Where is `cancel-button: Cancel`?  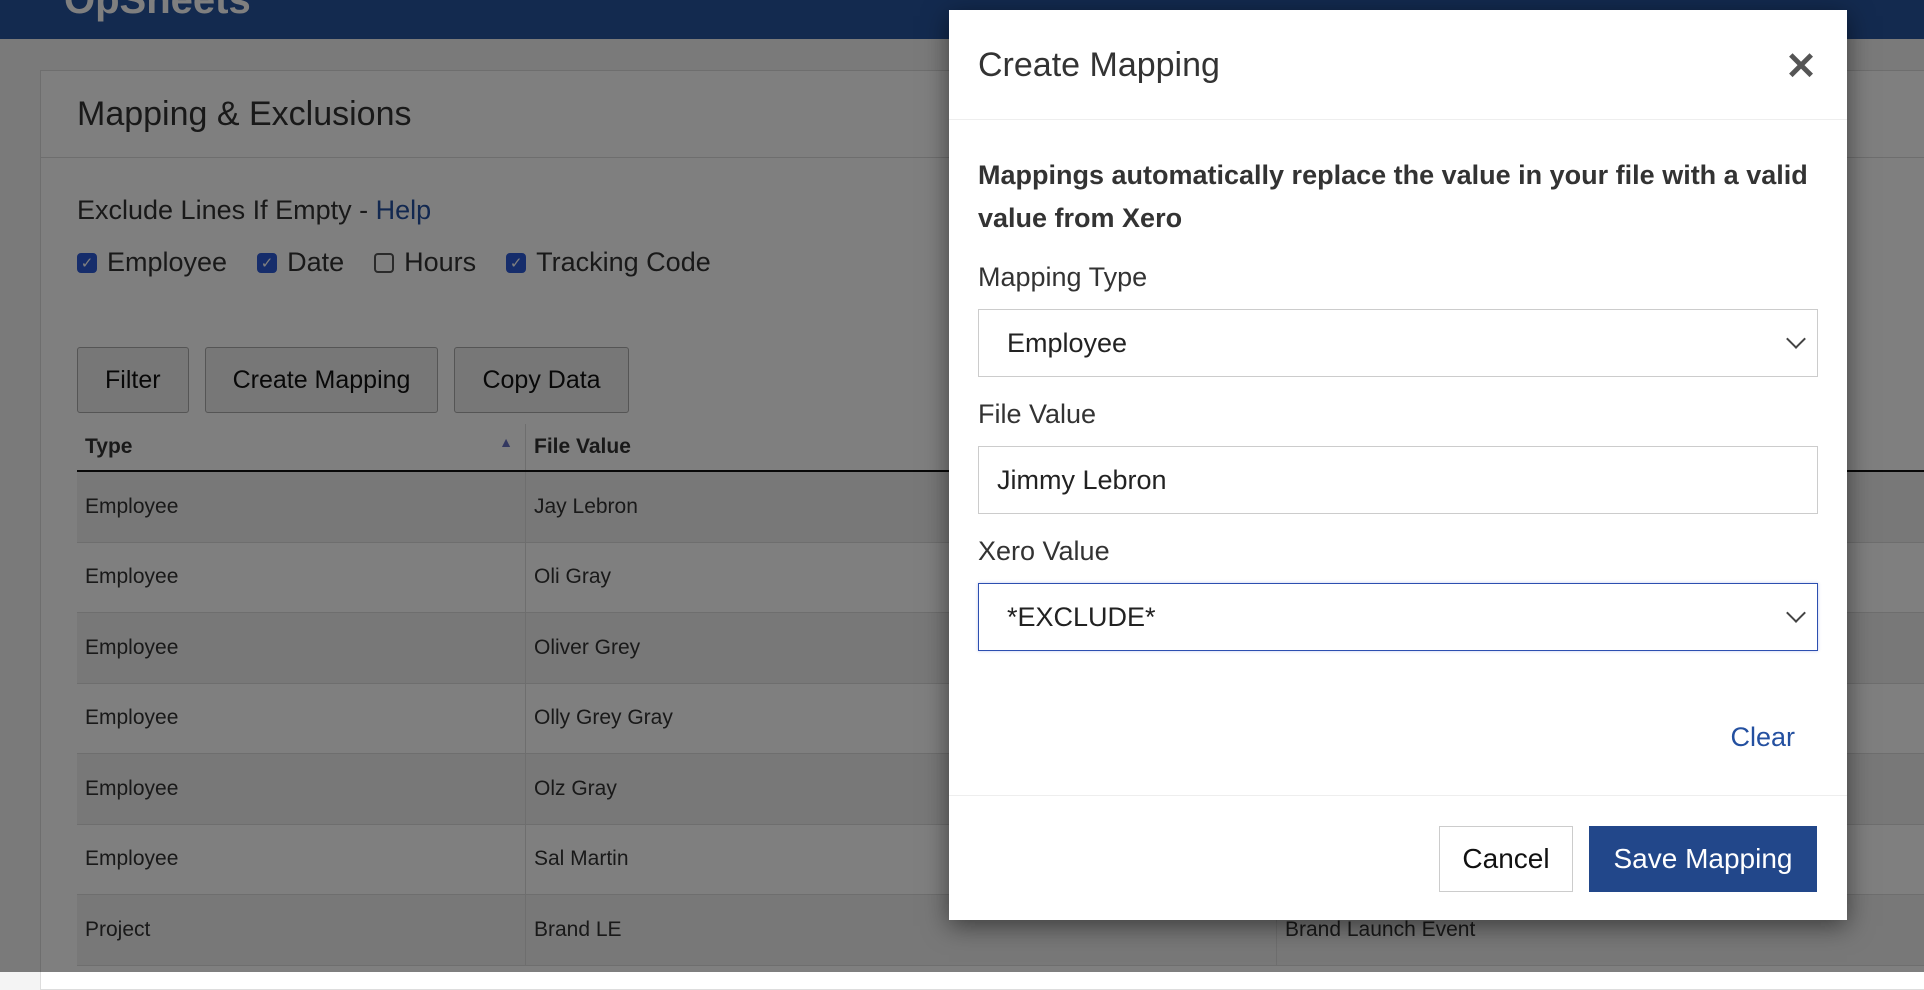
cancel-button: Cancel is located at coordinates (1506, 859).